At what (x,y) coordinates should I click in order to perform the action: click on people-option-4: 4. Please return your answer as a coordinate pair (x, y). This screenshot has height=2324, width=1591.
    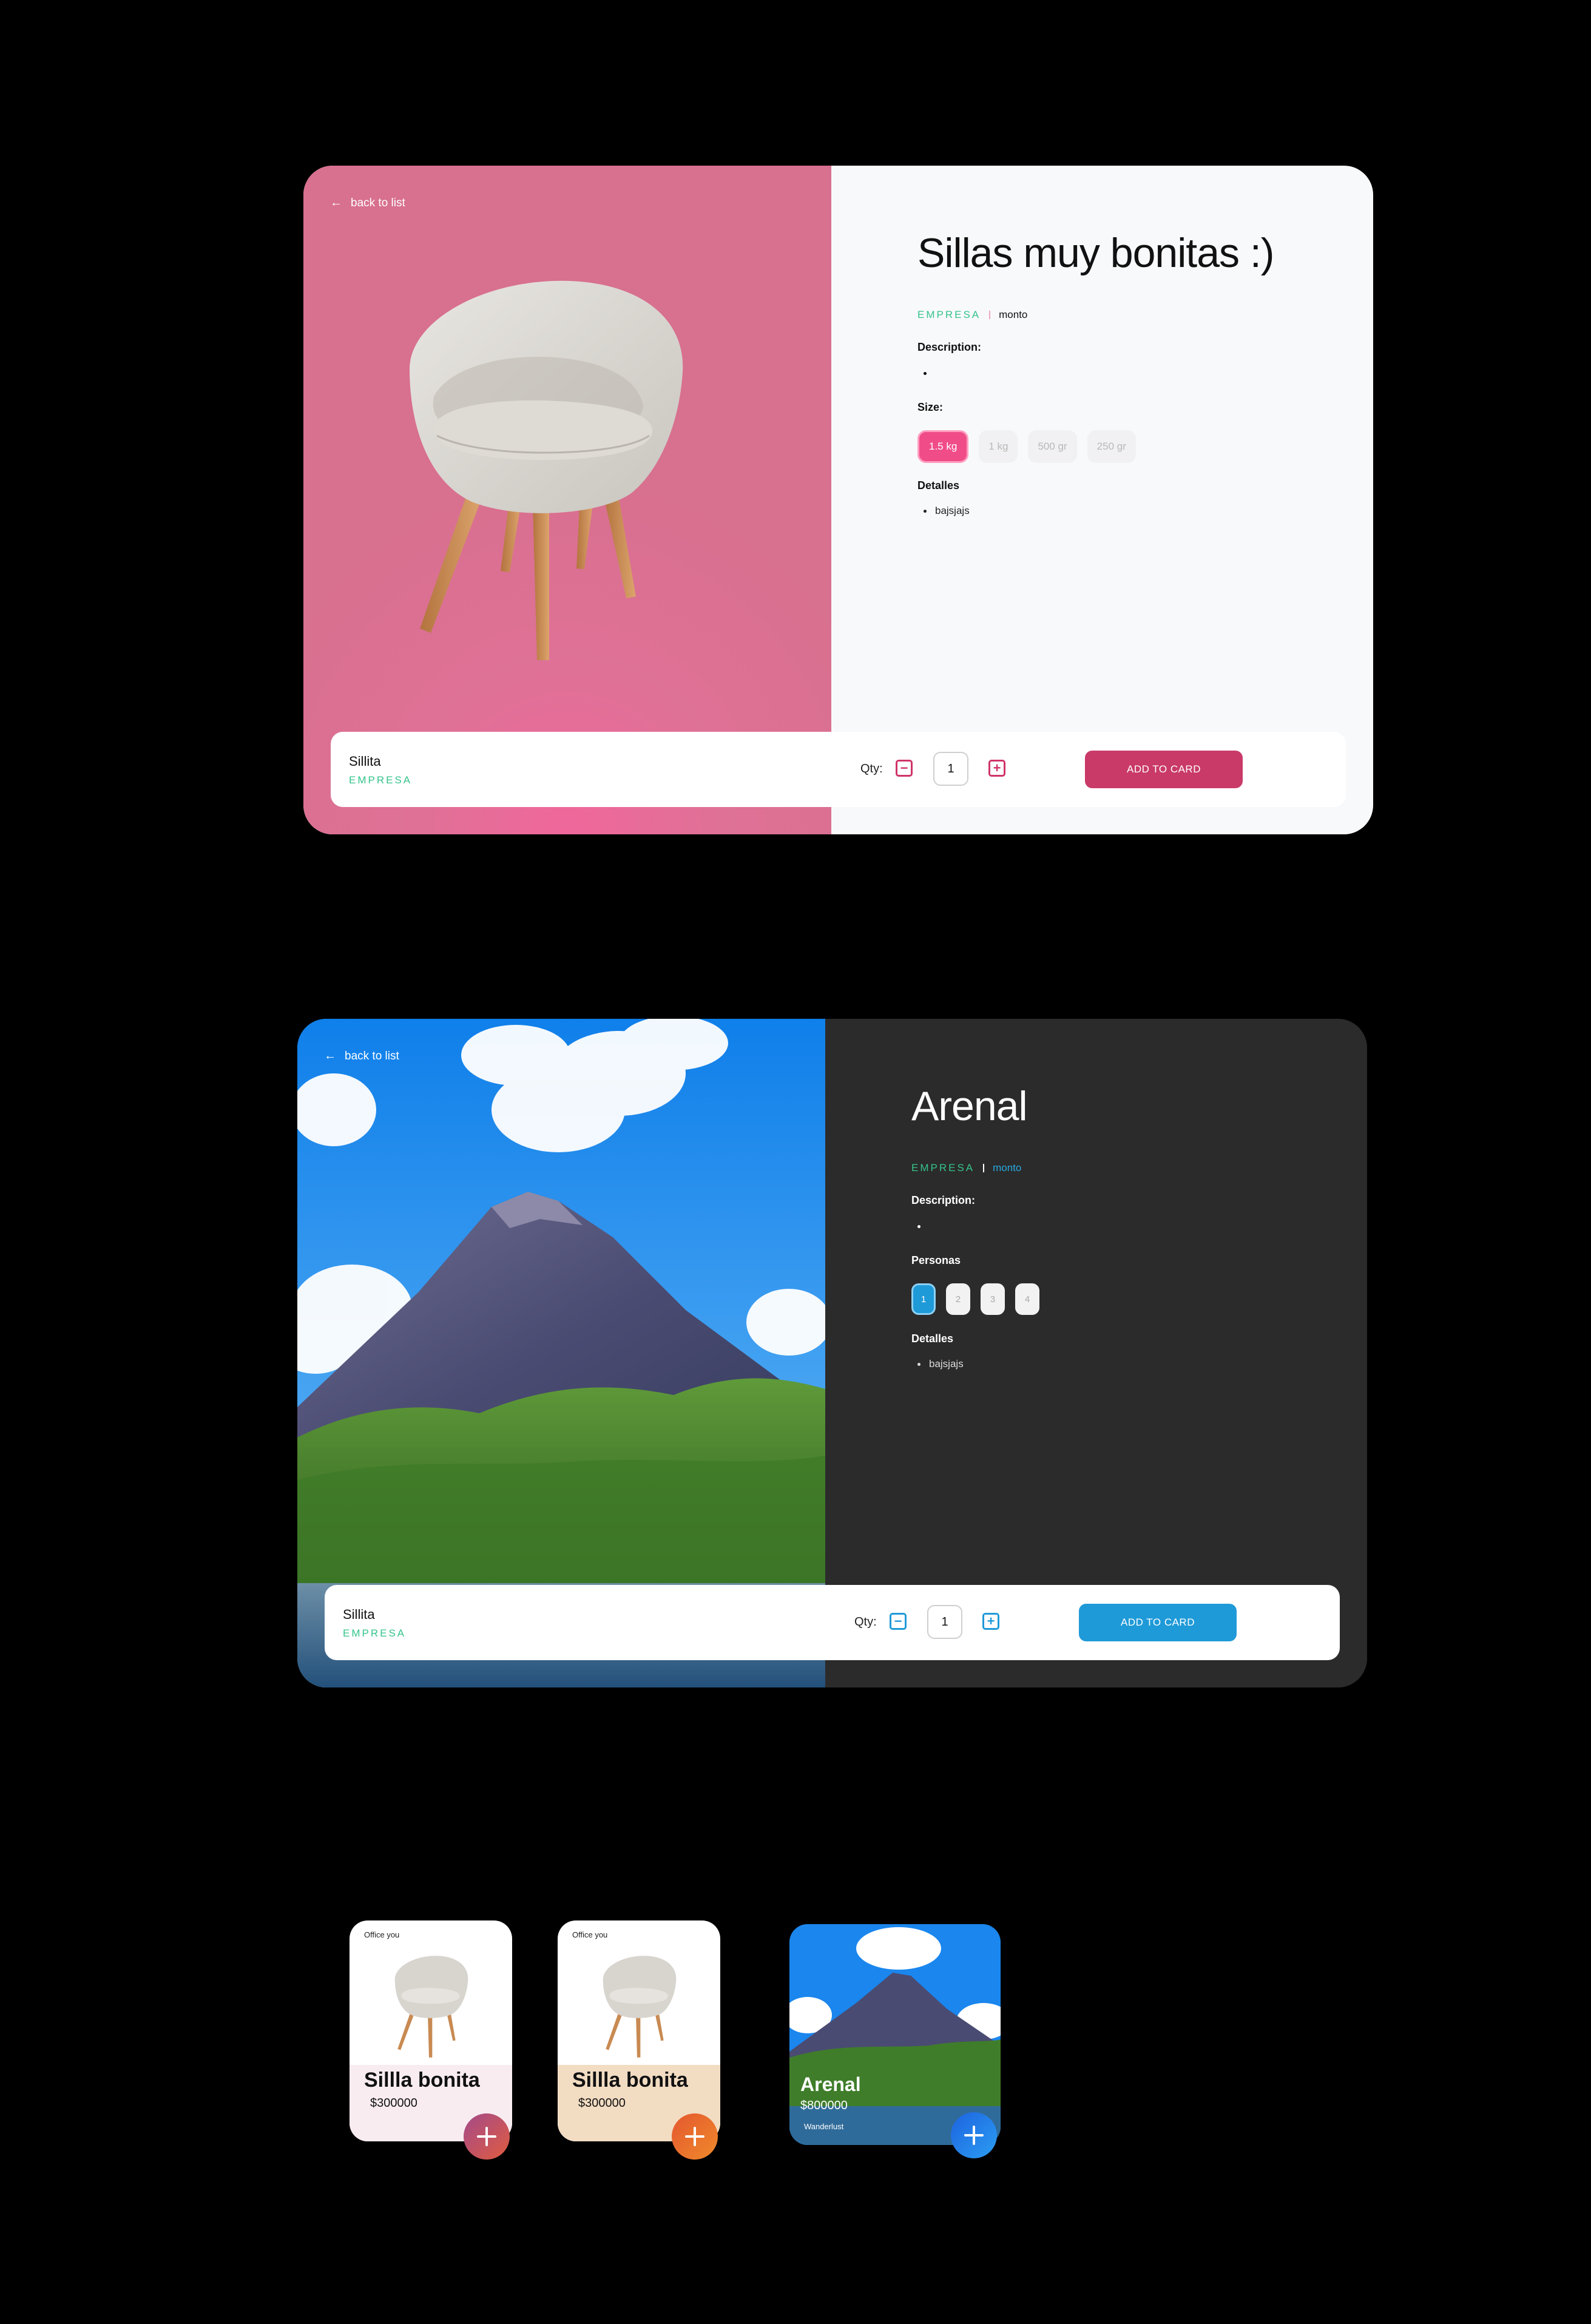
    Looking at the image, I should click on (1027, 1299).